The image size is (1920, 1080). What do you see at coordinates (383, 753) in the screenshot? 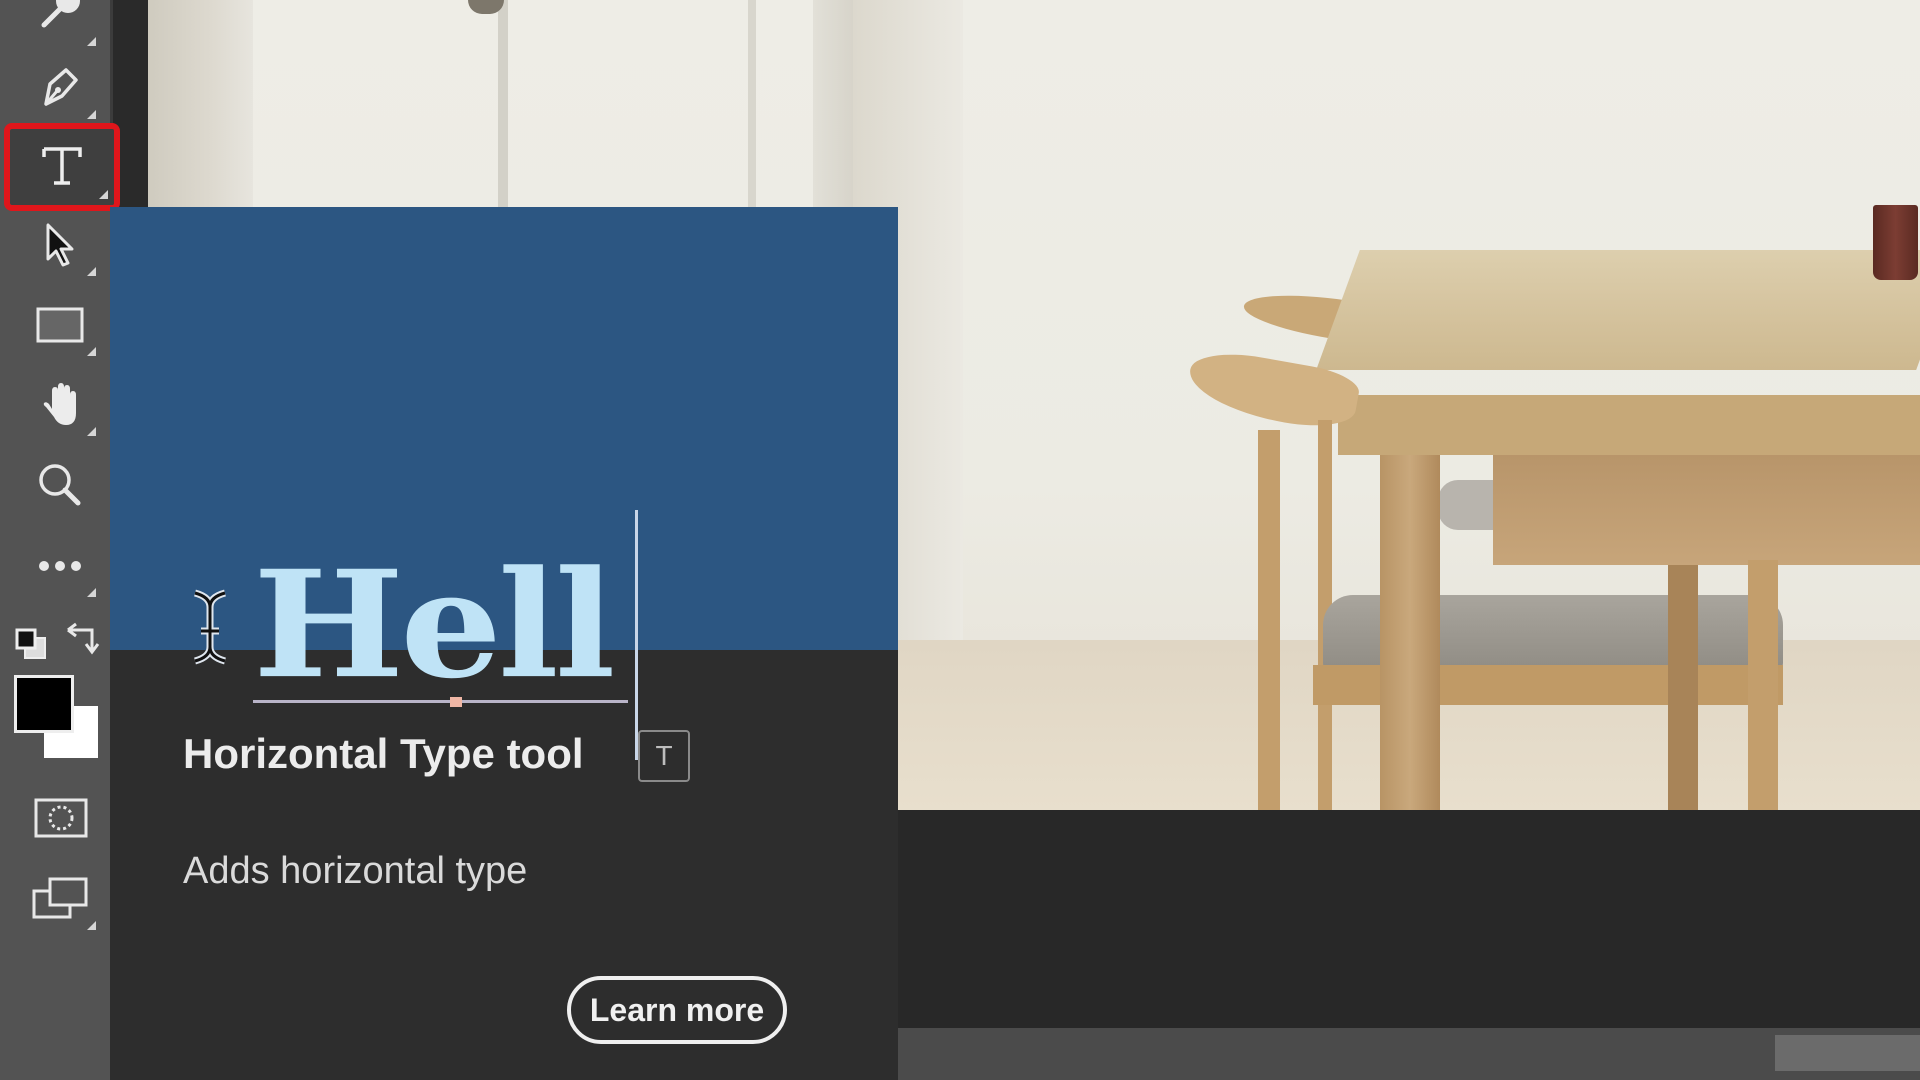
I see `tooltip-title: Horizontal Type tool` at bounding box center [383, 753].